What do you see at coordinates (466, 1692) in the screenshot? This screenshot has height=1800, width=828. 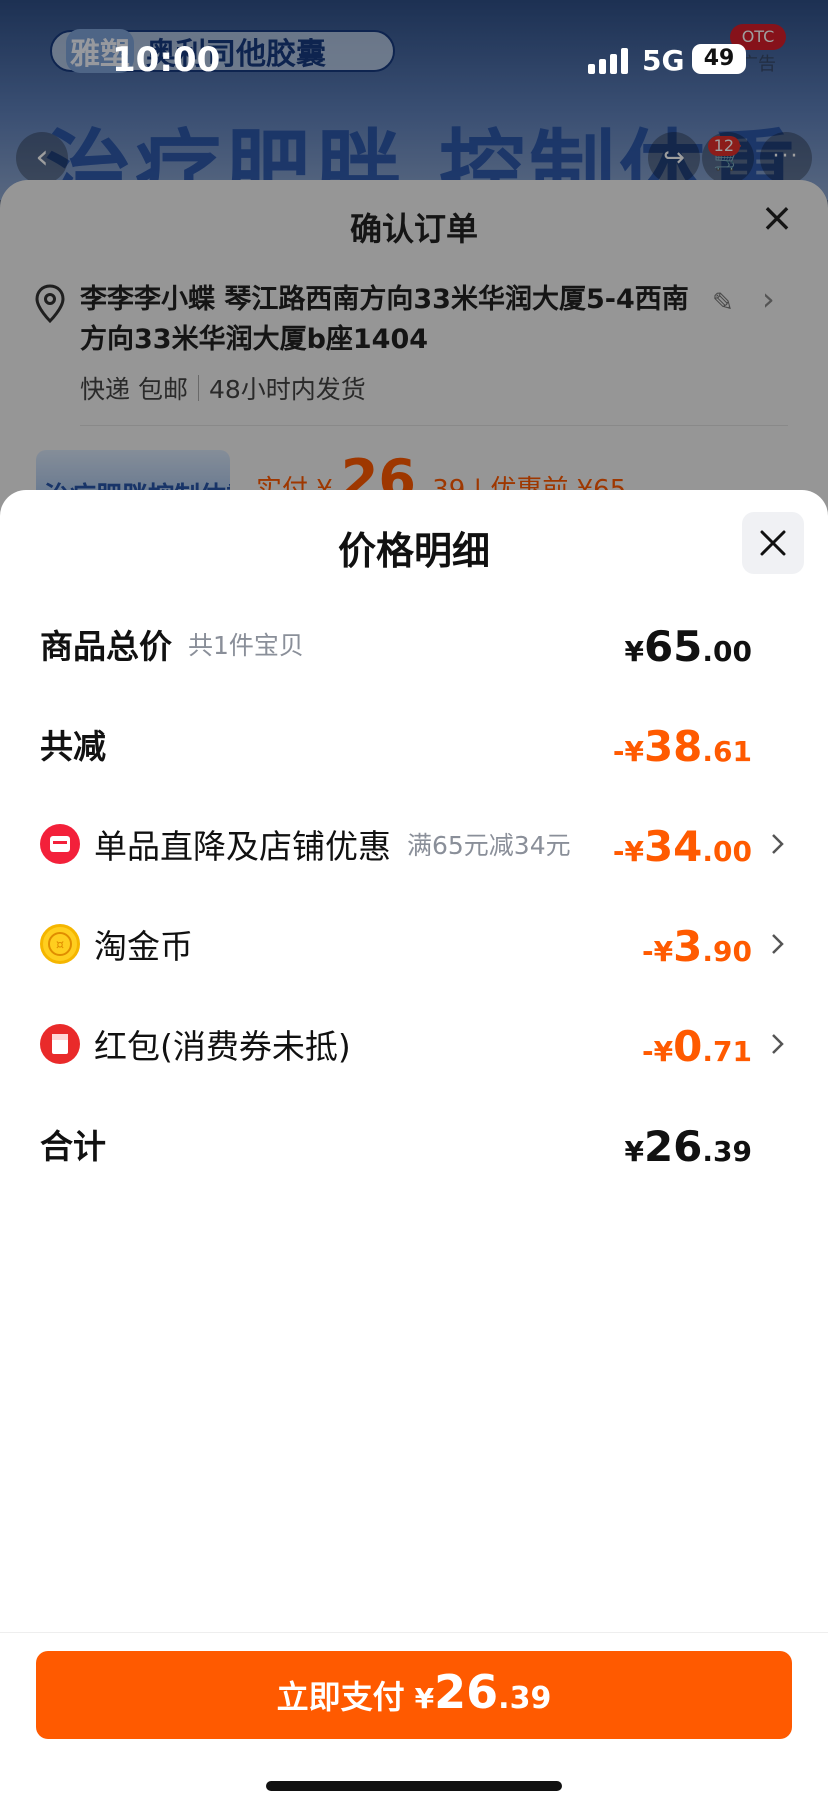 I see `pay-integer: 26` at bounding box center [466, 1692].